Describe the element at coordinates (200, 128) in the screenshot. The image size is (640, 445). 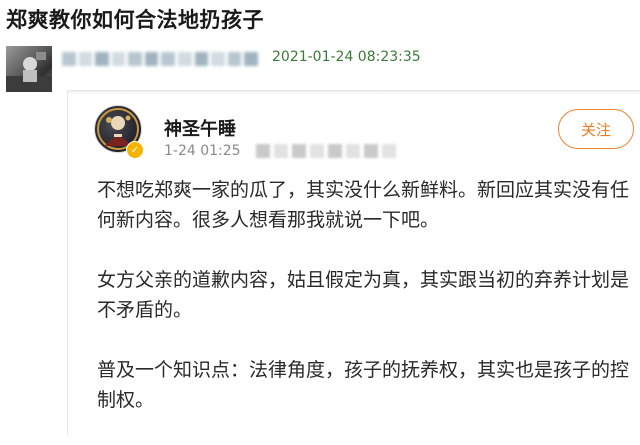
I see `user-name: 神圣午睡` at that location.